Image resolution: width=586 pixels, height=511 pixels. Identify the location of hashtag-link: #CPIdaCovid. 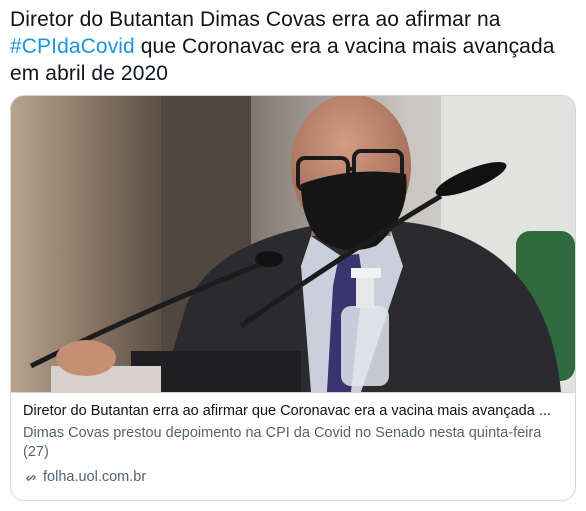
(72, 46).